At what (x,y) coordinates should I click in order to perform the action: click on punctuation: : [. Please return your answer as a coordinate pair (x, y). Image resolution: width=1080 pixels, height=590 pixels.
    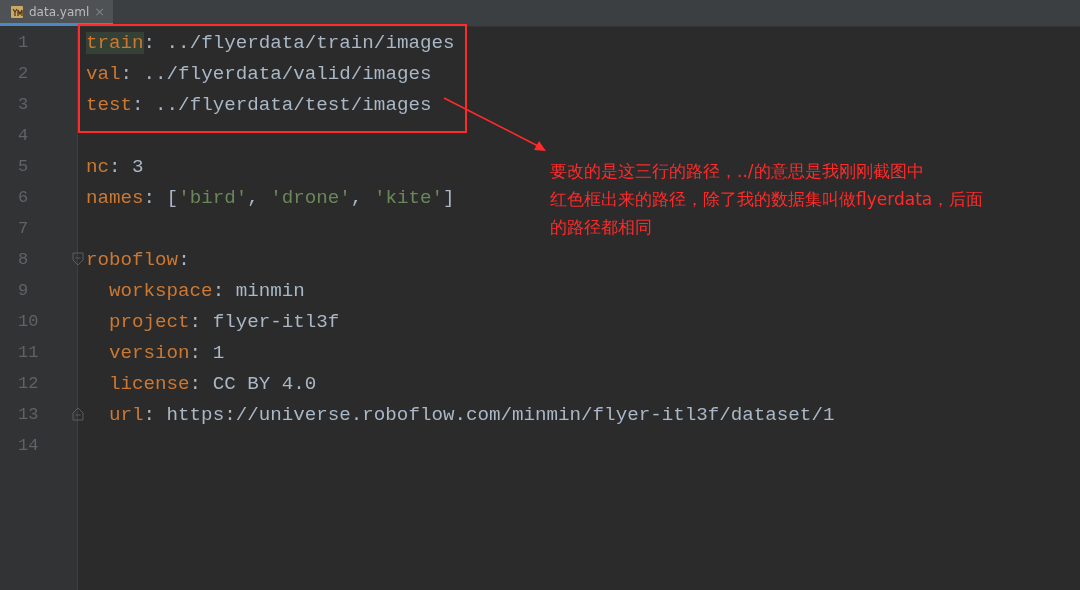
    Looking at the image, I should click on (161, 197).